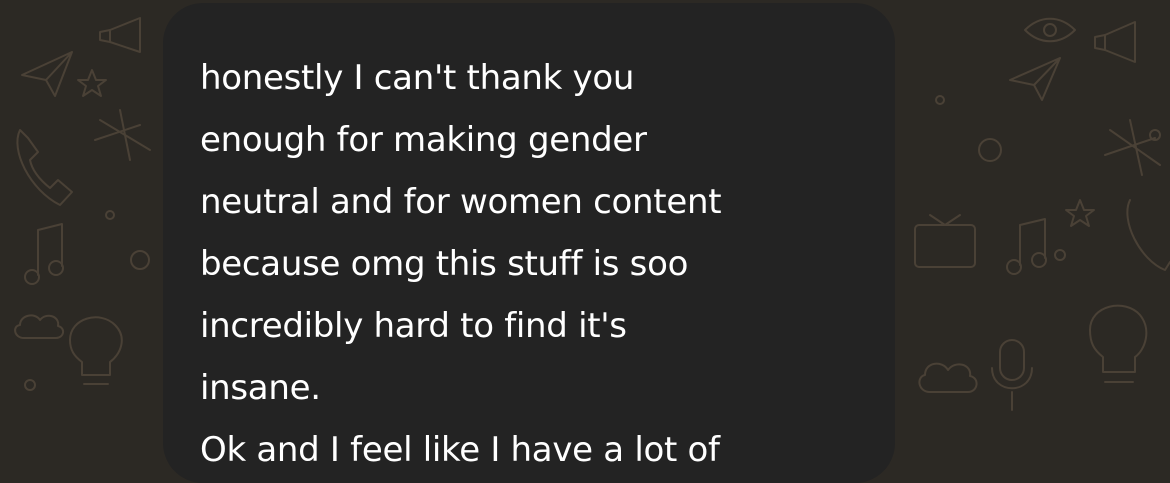 This screenshot has height=483, width=1170. Describe the element at coordinates (461, 202) in the screenshot. I see `message-line: neutral and for women content` at that location.